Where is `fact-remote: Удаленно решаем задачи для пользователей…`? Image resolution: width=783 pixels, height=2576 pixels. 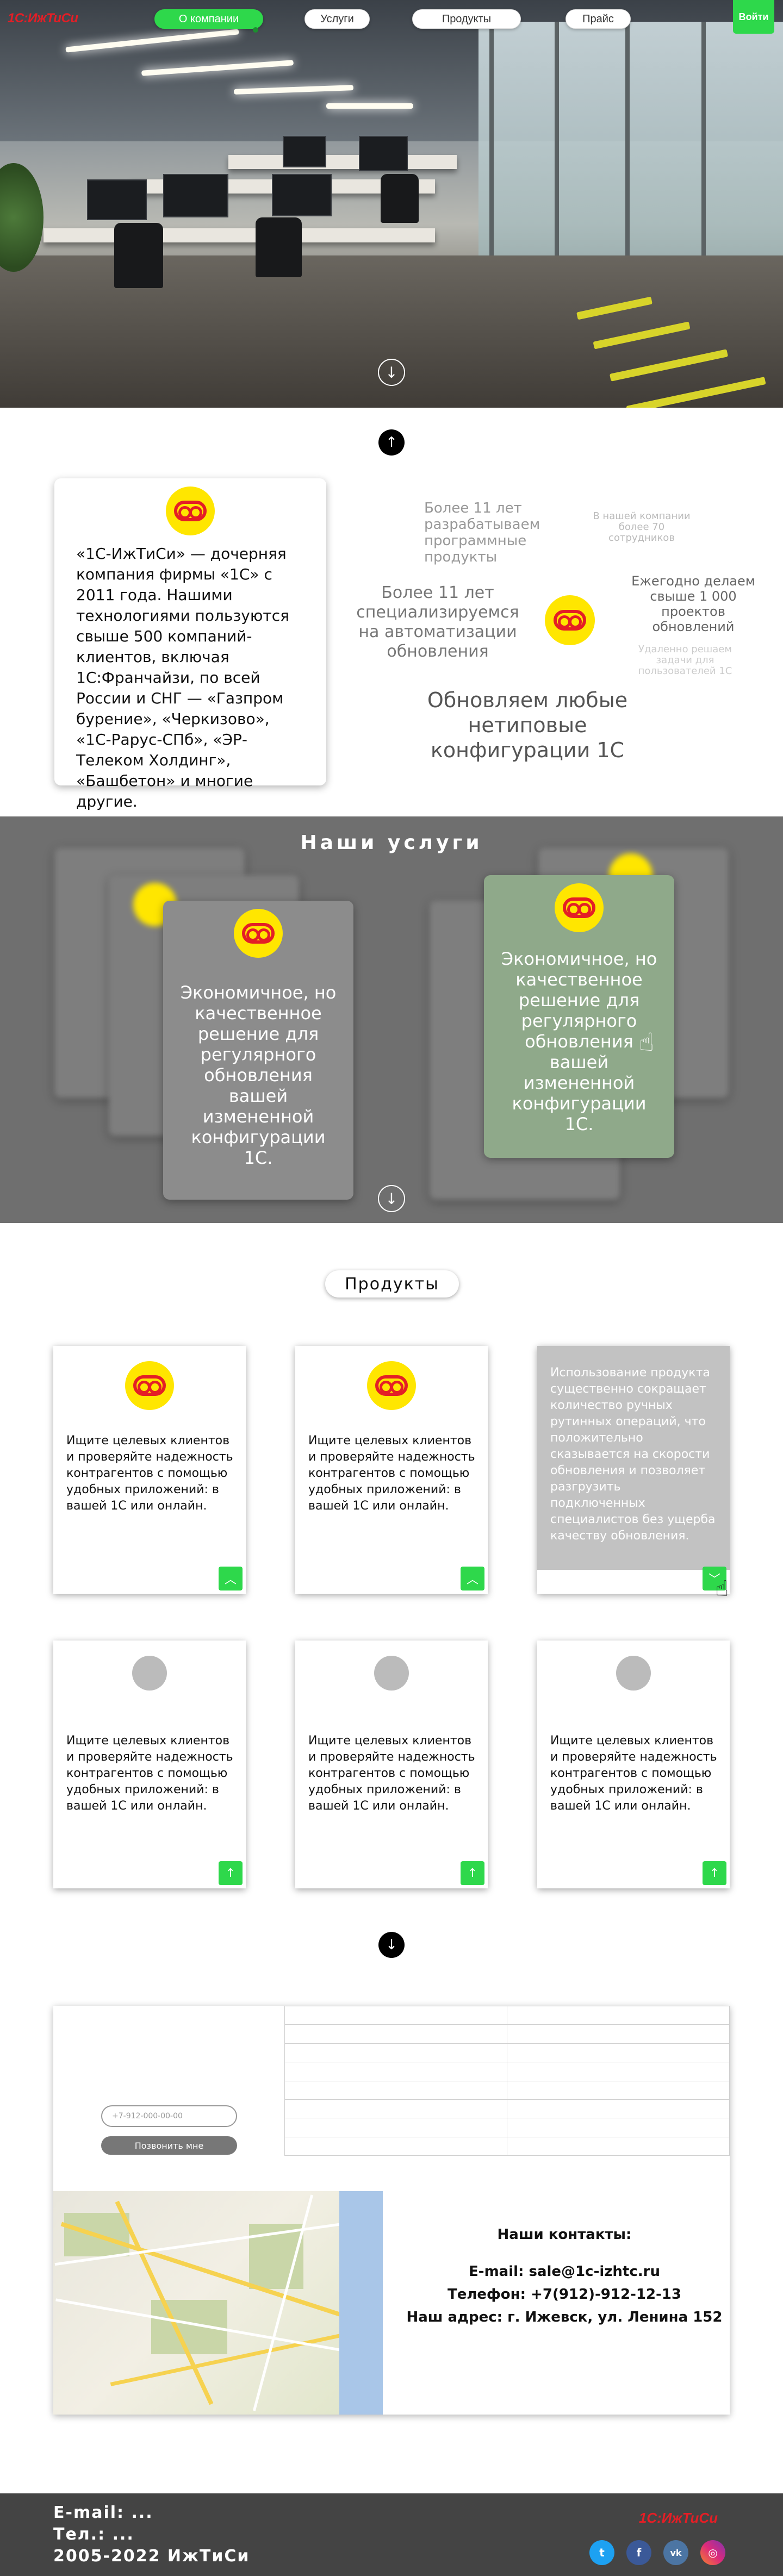 fact-remote: Удаленно решаем задачи для пользователей… is located at coordinates (685, 661).